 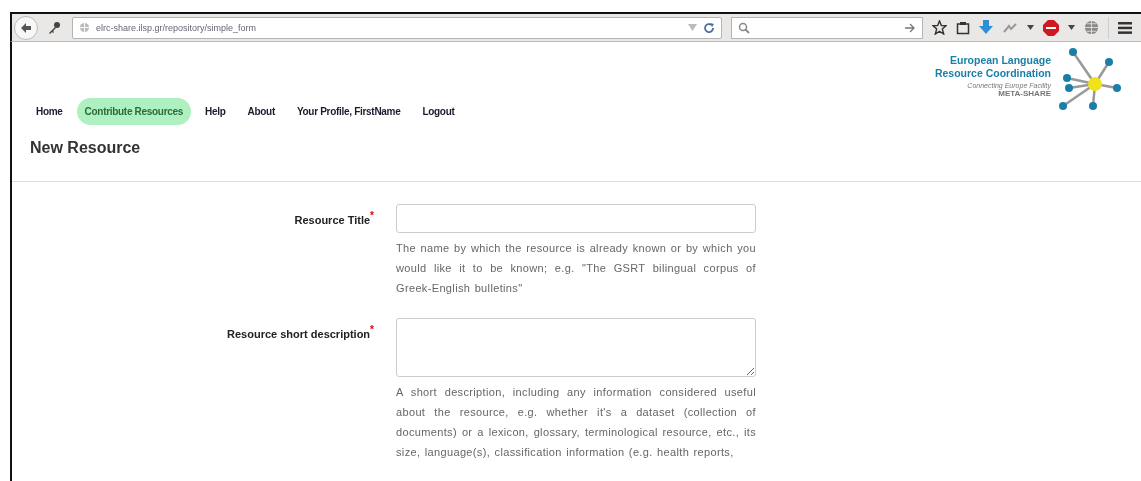 What do you see at coordinates (1051, 27) in the screenshot?
I see `adblock-icon` at bounding box center [1051, 27].